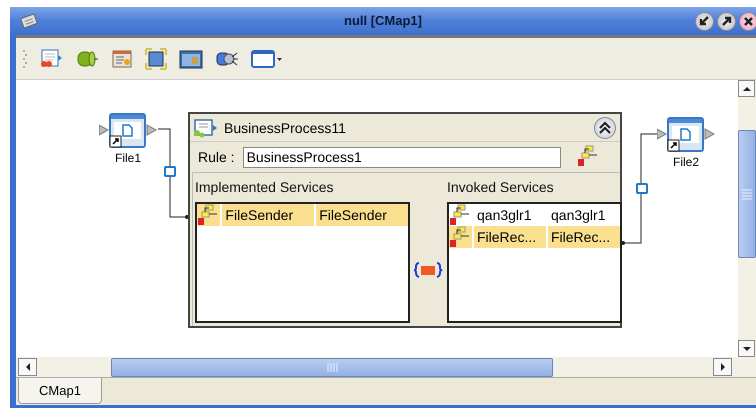 The height and width of the screenshot is (408, 756). I want to click on mapping-icon, so click(428, 270).